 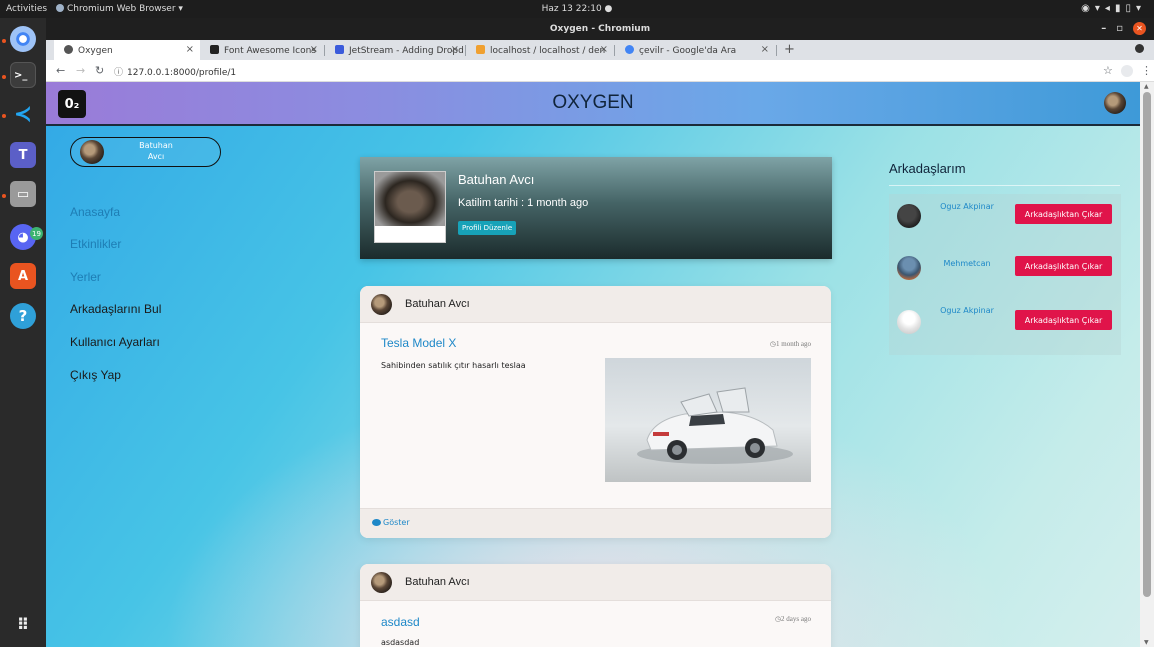 I want to click on forward-arrow-icon: →, so click(x=80, y=70).